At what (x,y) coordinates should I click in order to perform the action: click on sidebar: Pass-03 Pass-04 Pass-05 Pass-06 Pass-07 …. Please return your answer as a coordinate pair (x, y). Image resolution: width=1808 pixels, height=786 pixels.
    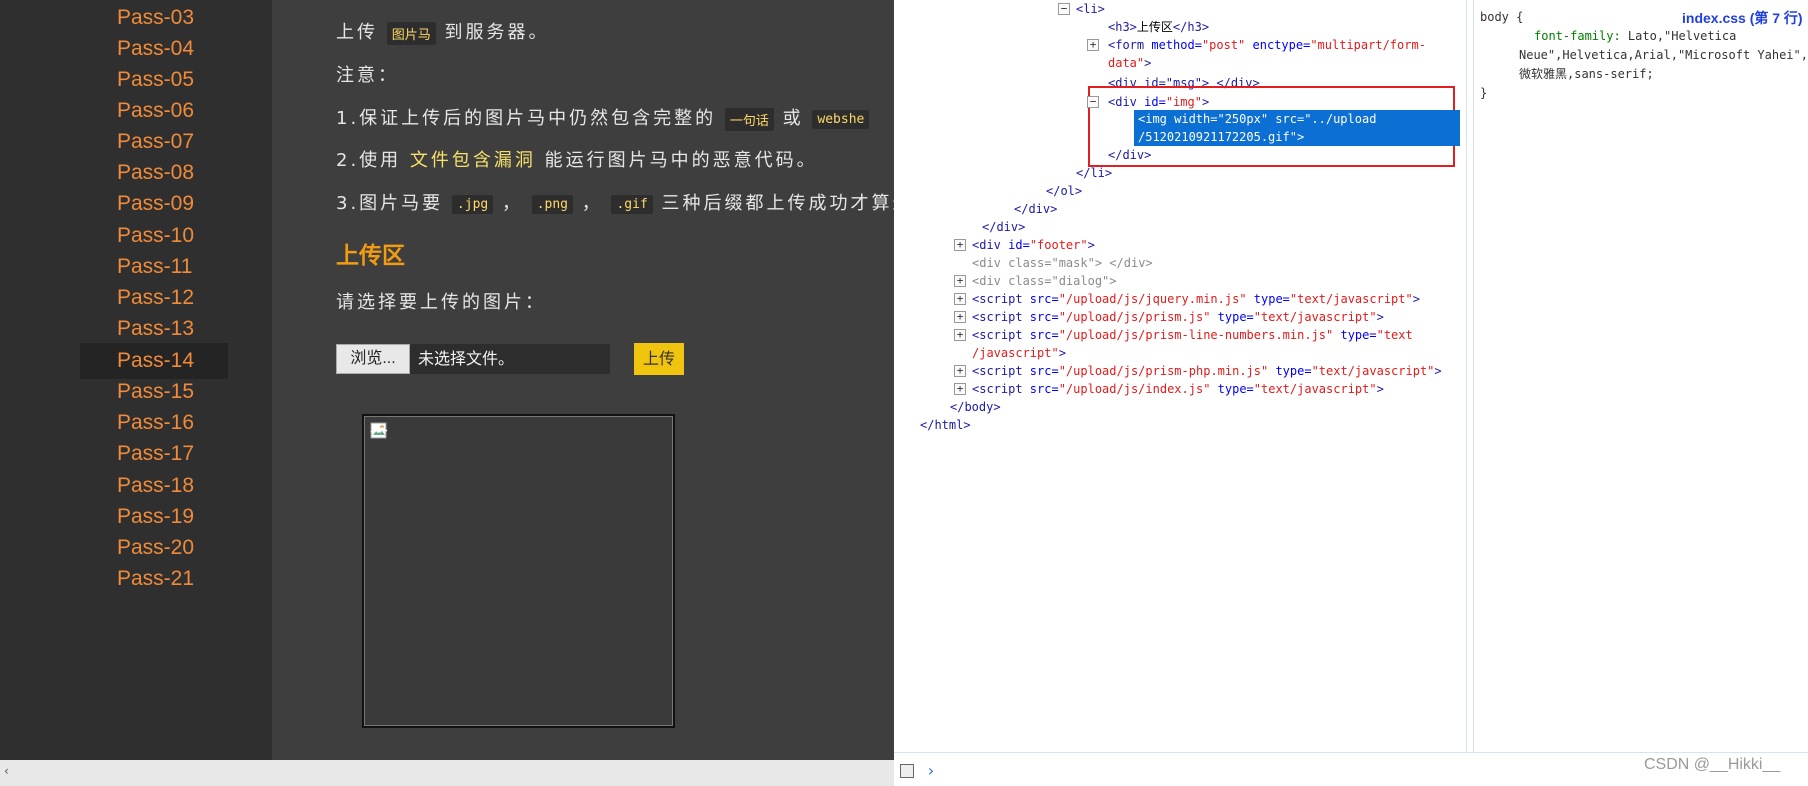
    Looking at the image, I should click on (136, 380).